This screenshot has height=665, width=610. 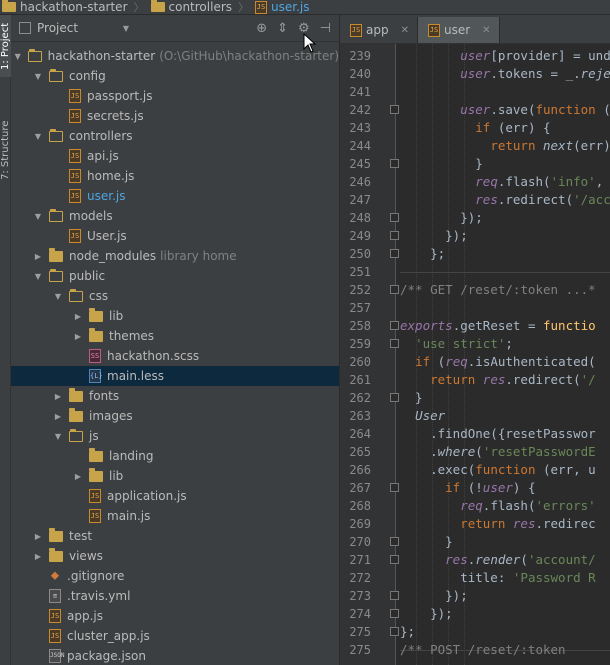 What do you see at coordinates (283, 7) in the screenshot?
I see `breadcrumb-item: JS user.js` at bounding box center [283, 7].